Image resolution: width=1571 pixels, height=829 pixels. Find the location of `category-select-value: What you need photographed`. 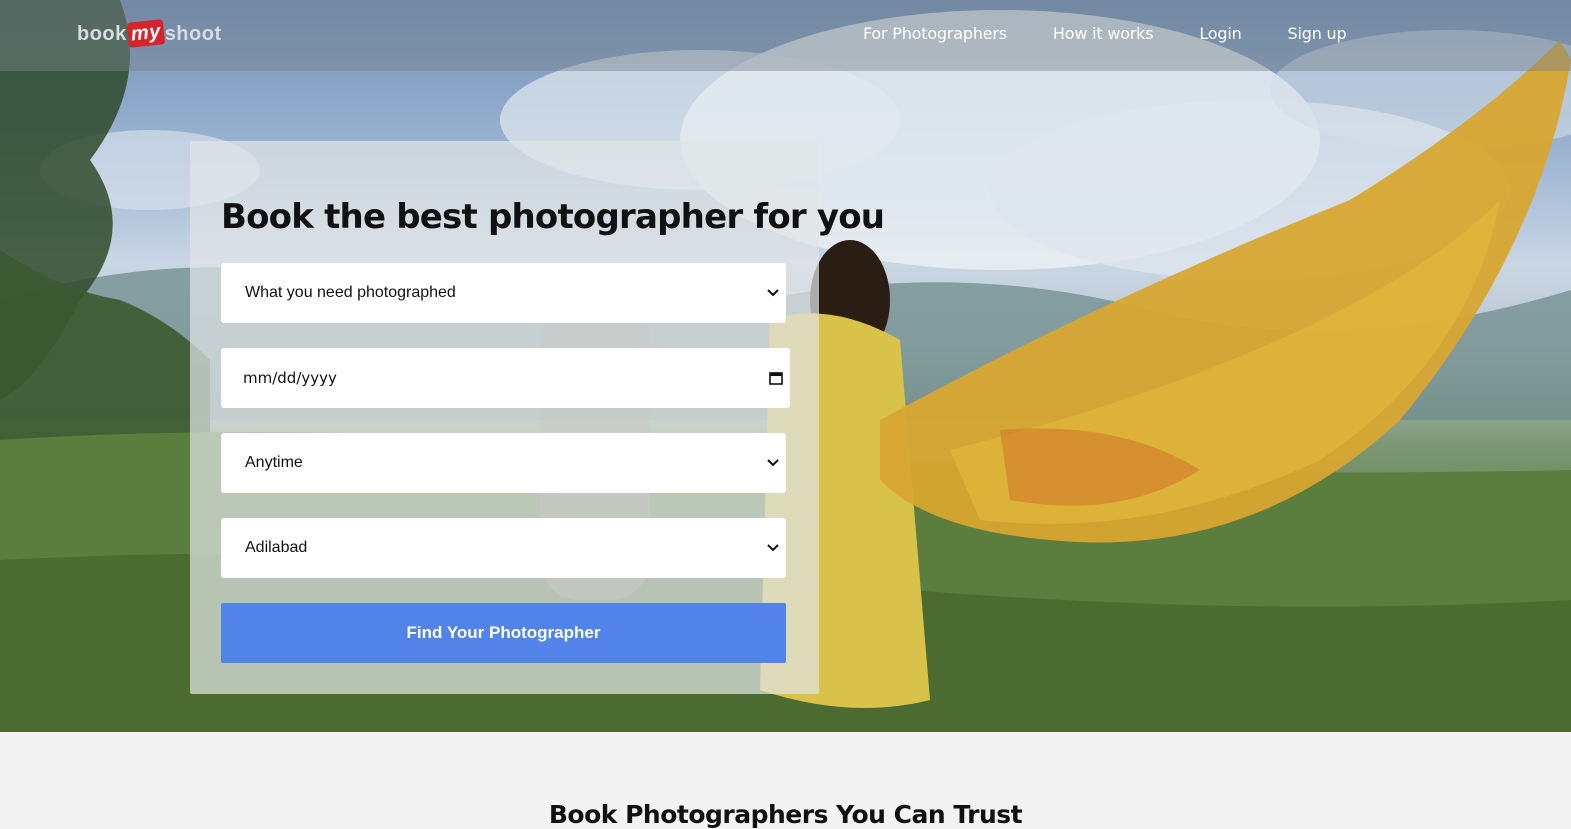

category-select-value: What you need photographed is located at coordinates (350, 292).